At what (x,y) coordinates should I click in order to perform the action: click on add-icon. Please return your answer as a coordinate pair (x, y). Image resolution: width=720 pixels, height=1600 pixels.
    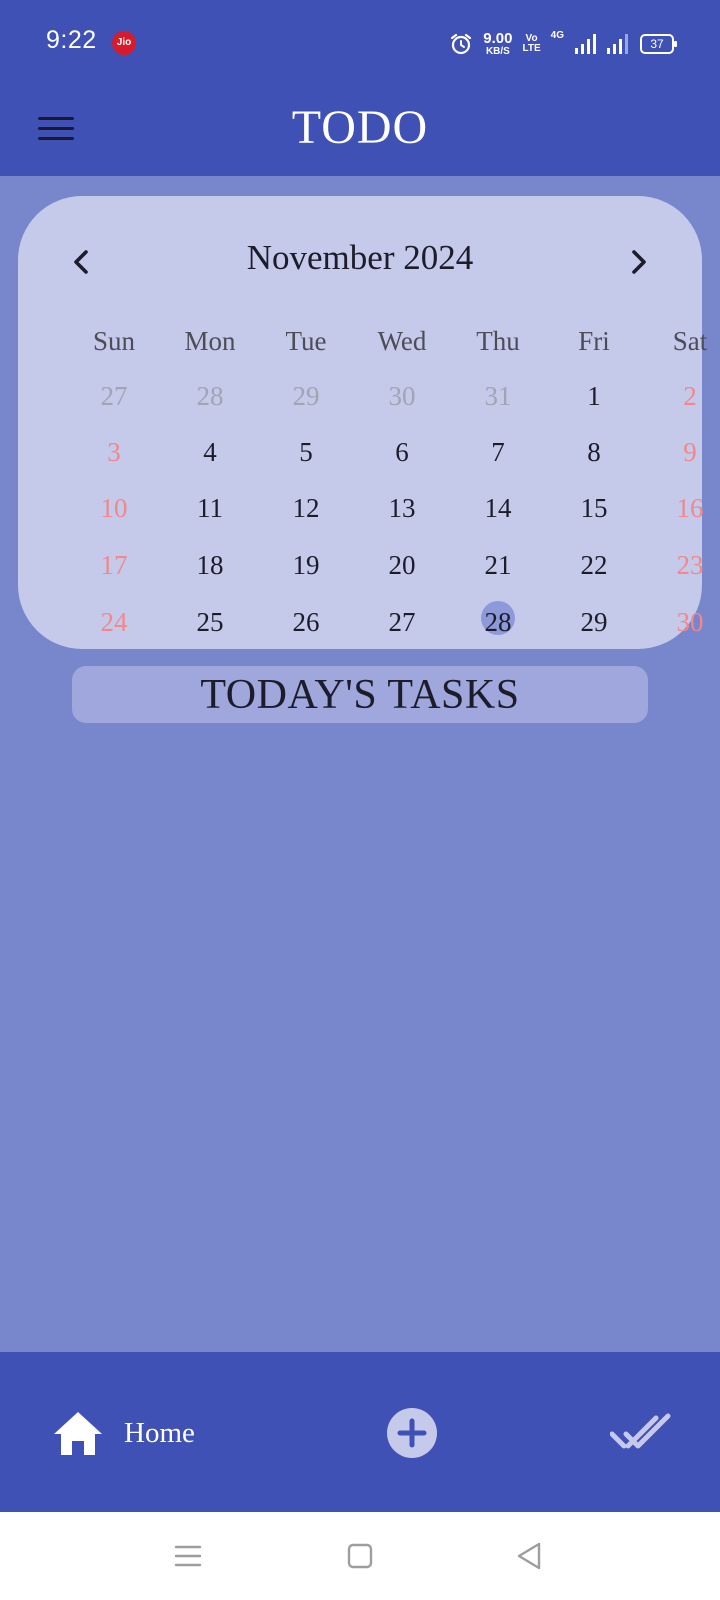
    Looking at the image, I should click on (412, 1433).